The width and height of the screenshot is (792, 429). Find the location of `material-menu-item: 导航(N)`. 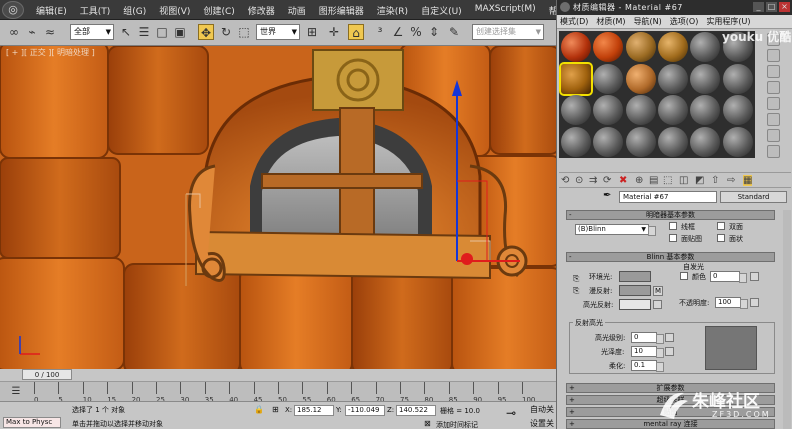

material-menu-item: 导航(N) is located at coordinates (648, 21).